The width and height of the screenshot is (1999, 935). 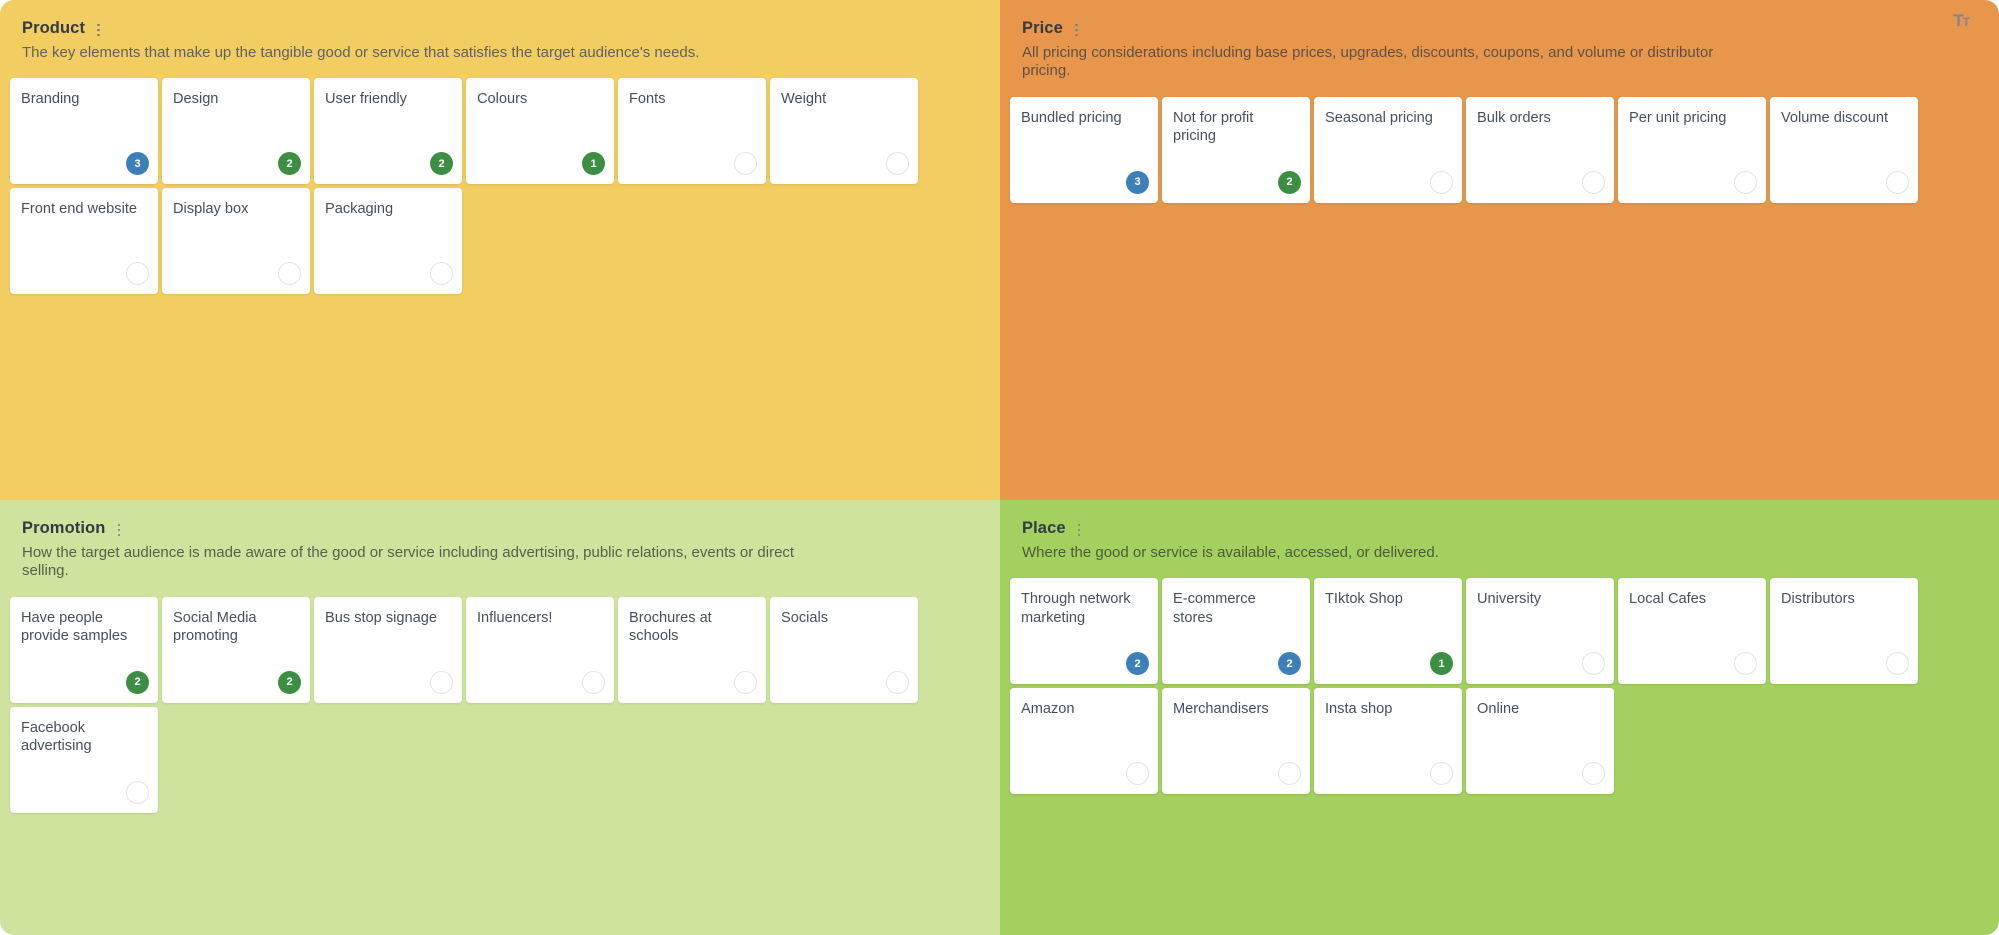 I want to click on sticky-card: Bundled pricing 3, so click(x=1084, y=149).